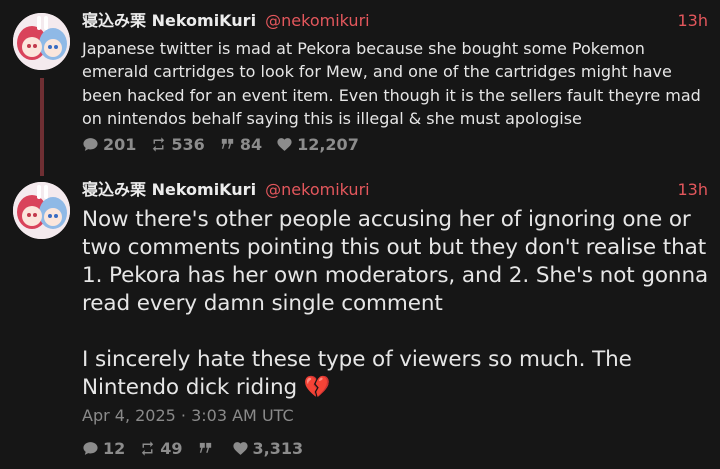 The image size is (720, 469). What do you see at coordinates (42, 127) in the screenshot?
I see `thread-line` at bounding box center [42, 127].